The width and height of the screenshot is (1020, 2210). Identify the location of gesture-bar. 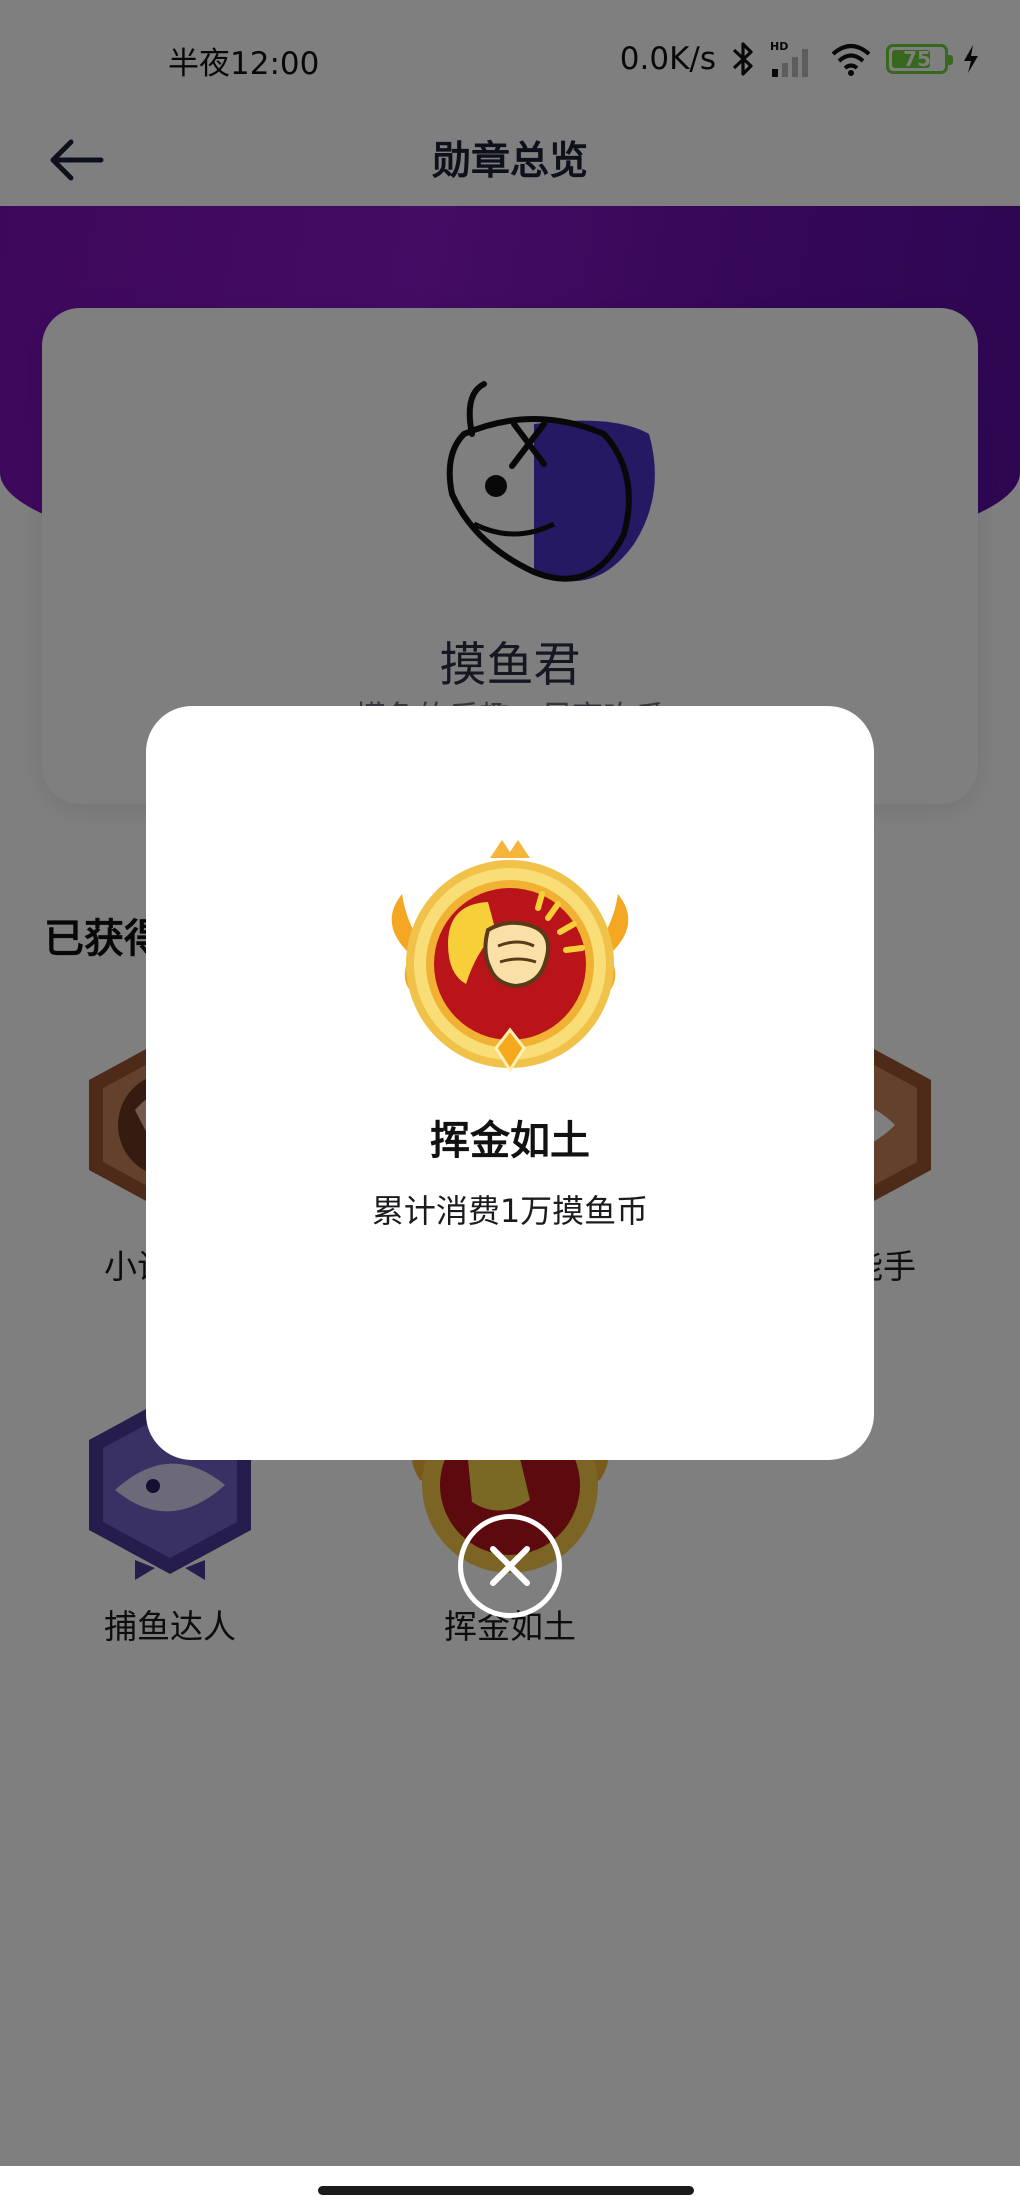
(510, 2188).